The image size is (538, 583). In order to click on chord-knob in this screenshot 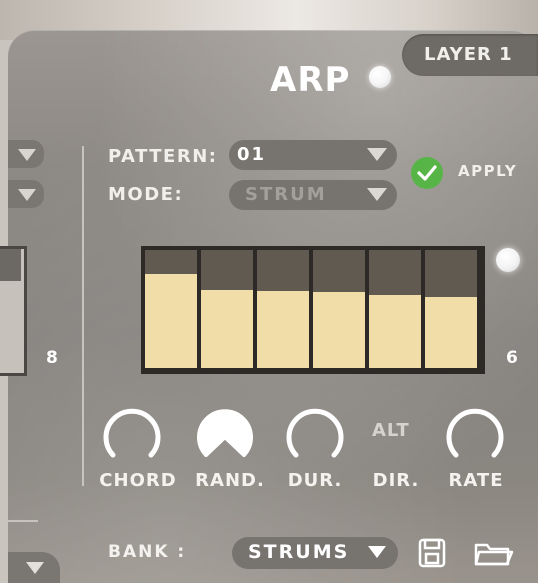, I will do `click(132, 434)`.